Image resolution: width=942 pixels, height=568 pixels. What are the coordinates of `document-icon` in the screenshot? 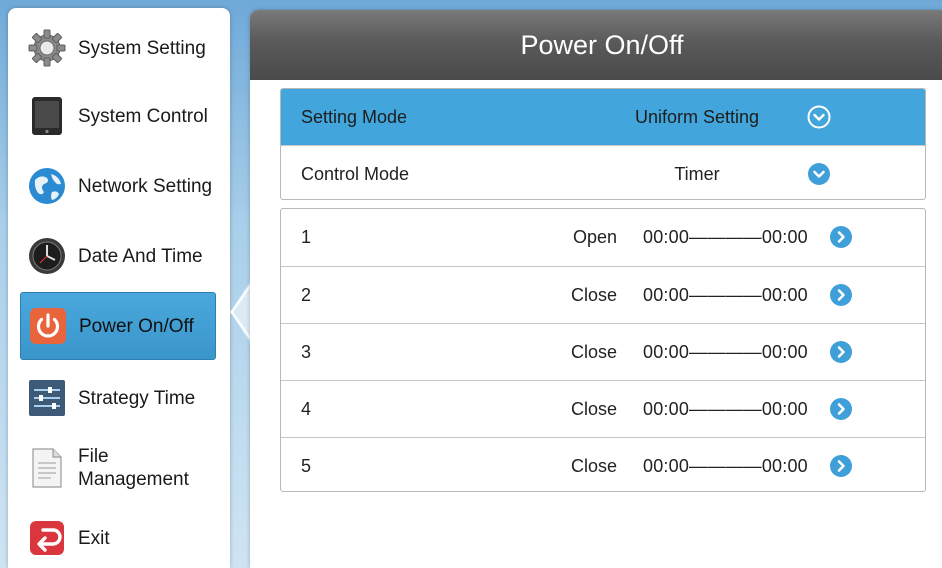 It's located at (47, 468).